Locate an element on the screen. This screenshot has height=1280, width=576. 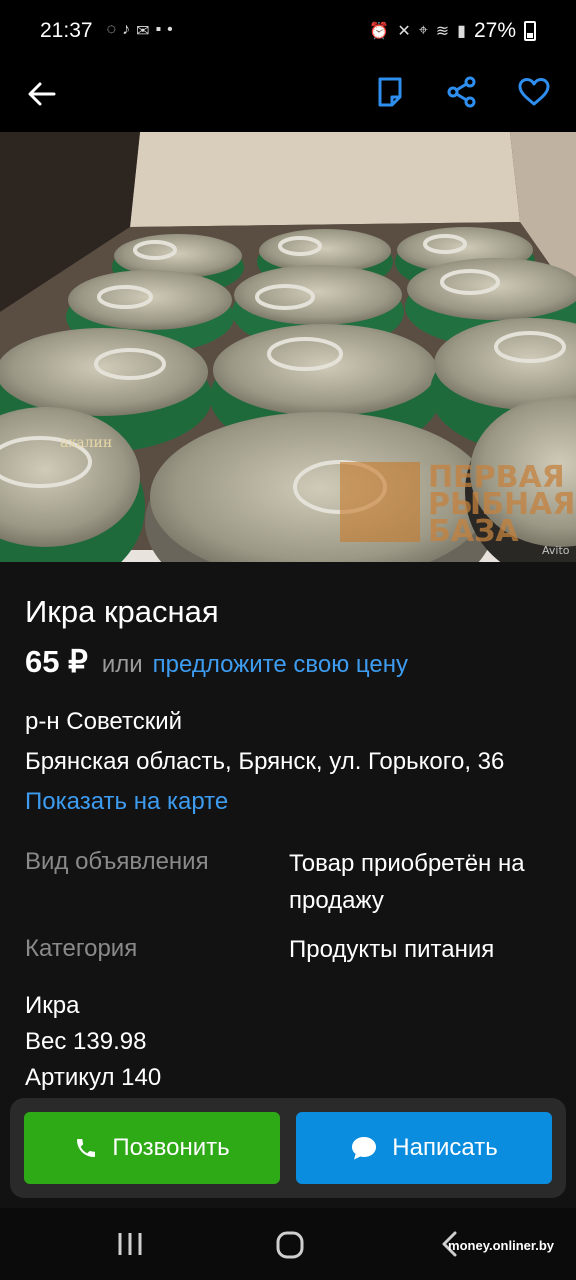
mute-icon: ✕ is located at coordinates (404, 31).